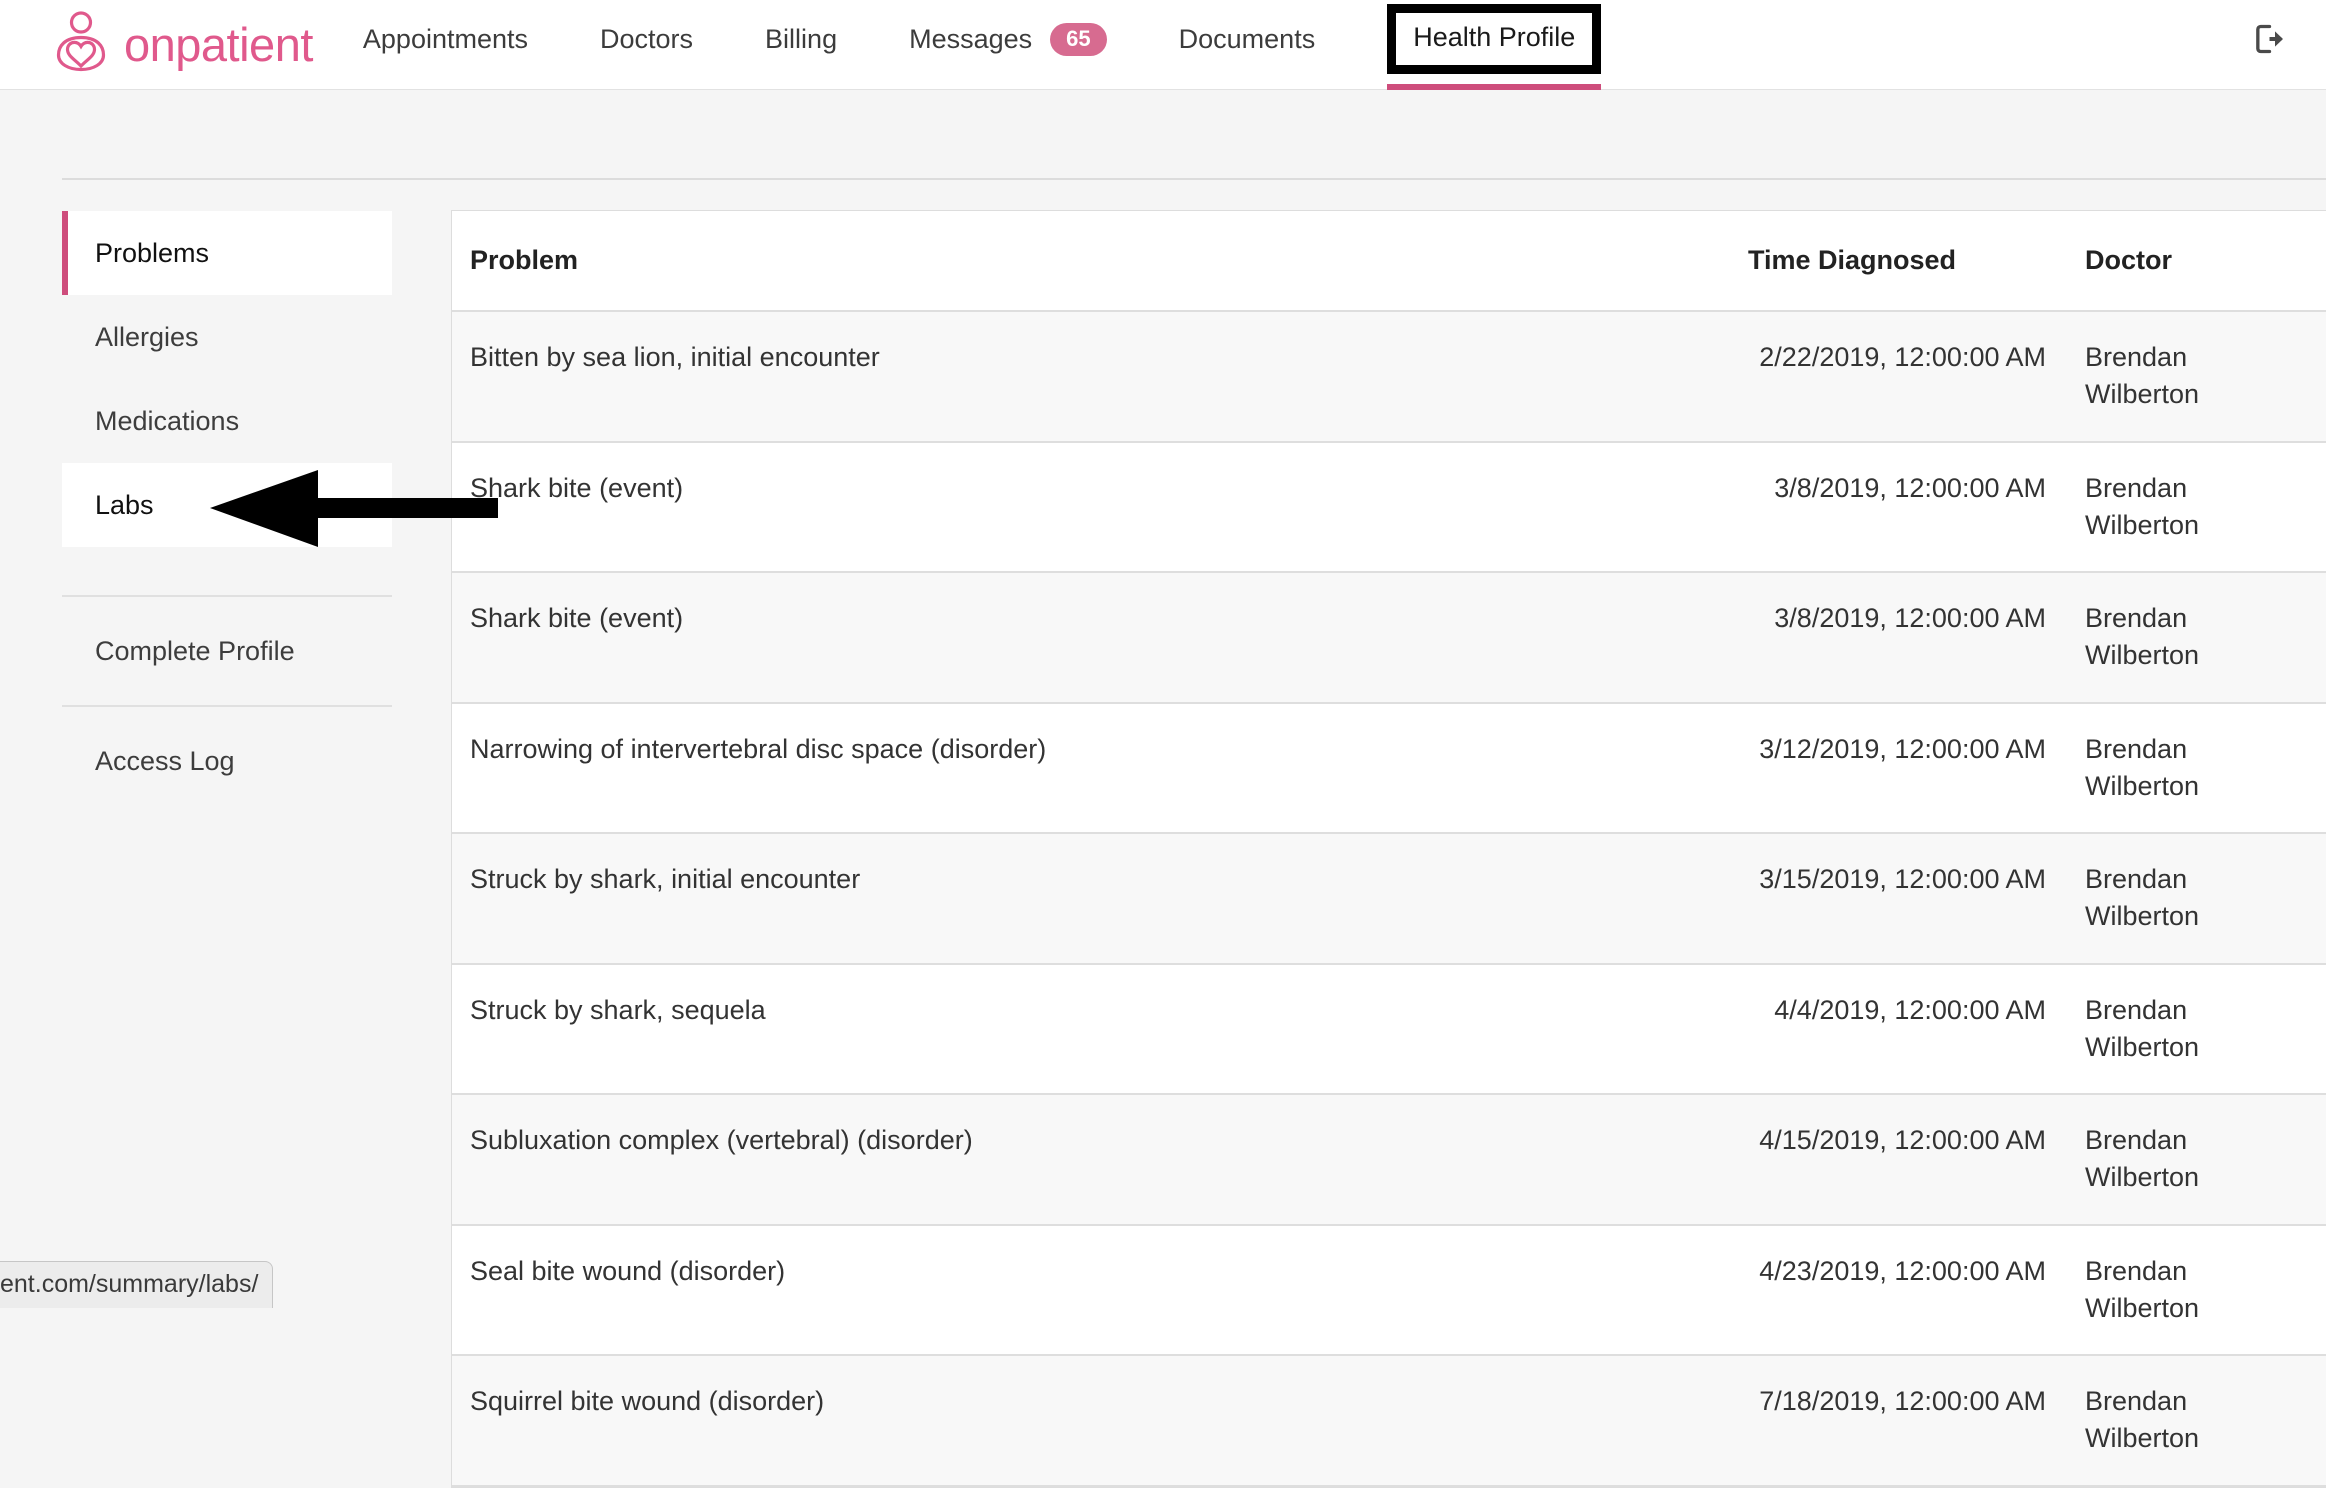  I want to click on cell-problem: Bitten by sea lion, initial encounter, so click(1100, 377).